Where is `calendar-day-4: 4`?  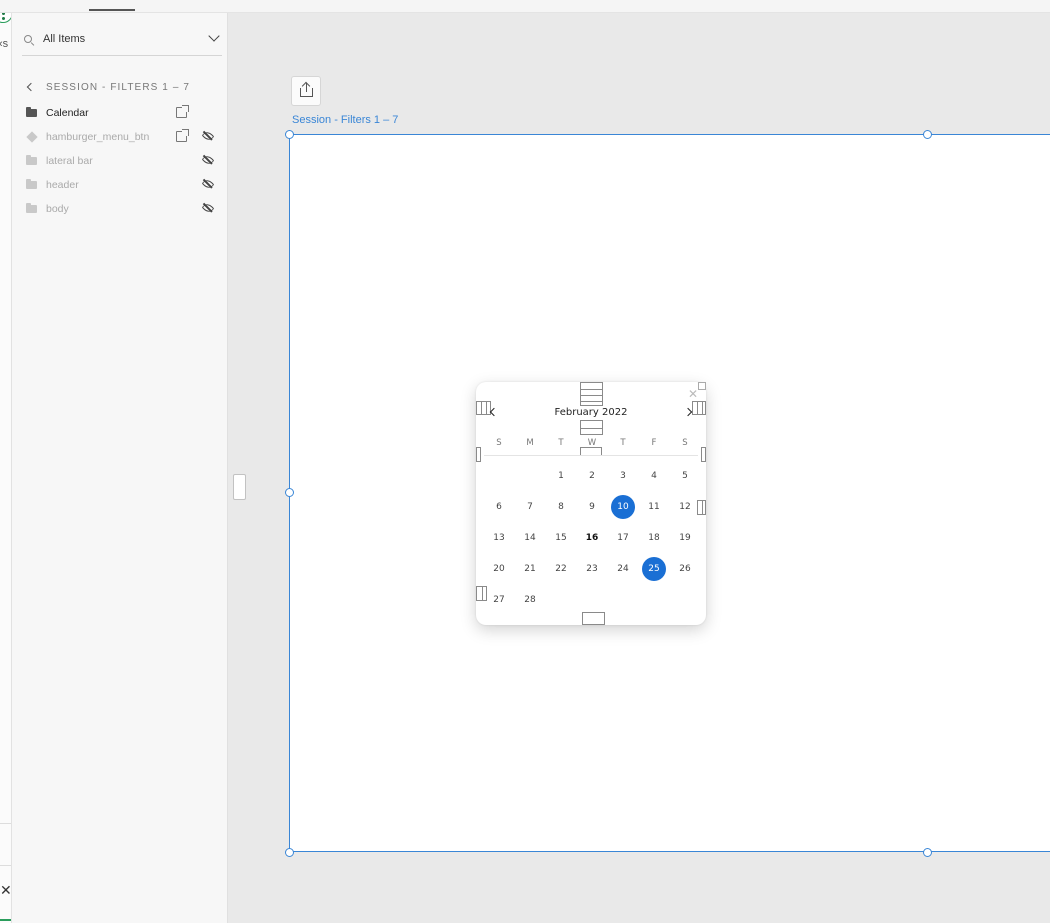
calendar-day-4: 4 is located at coordinates (654, 476).